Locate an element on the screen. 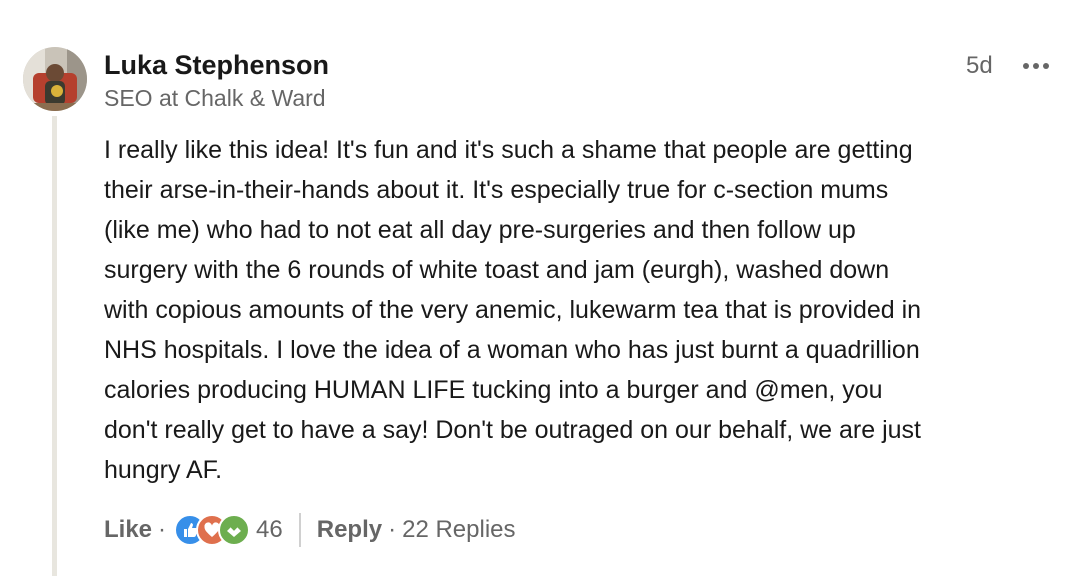 This screenshot has height=576, width=1092. support-reaction-icon is located at coordinates (234, 530).